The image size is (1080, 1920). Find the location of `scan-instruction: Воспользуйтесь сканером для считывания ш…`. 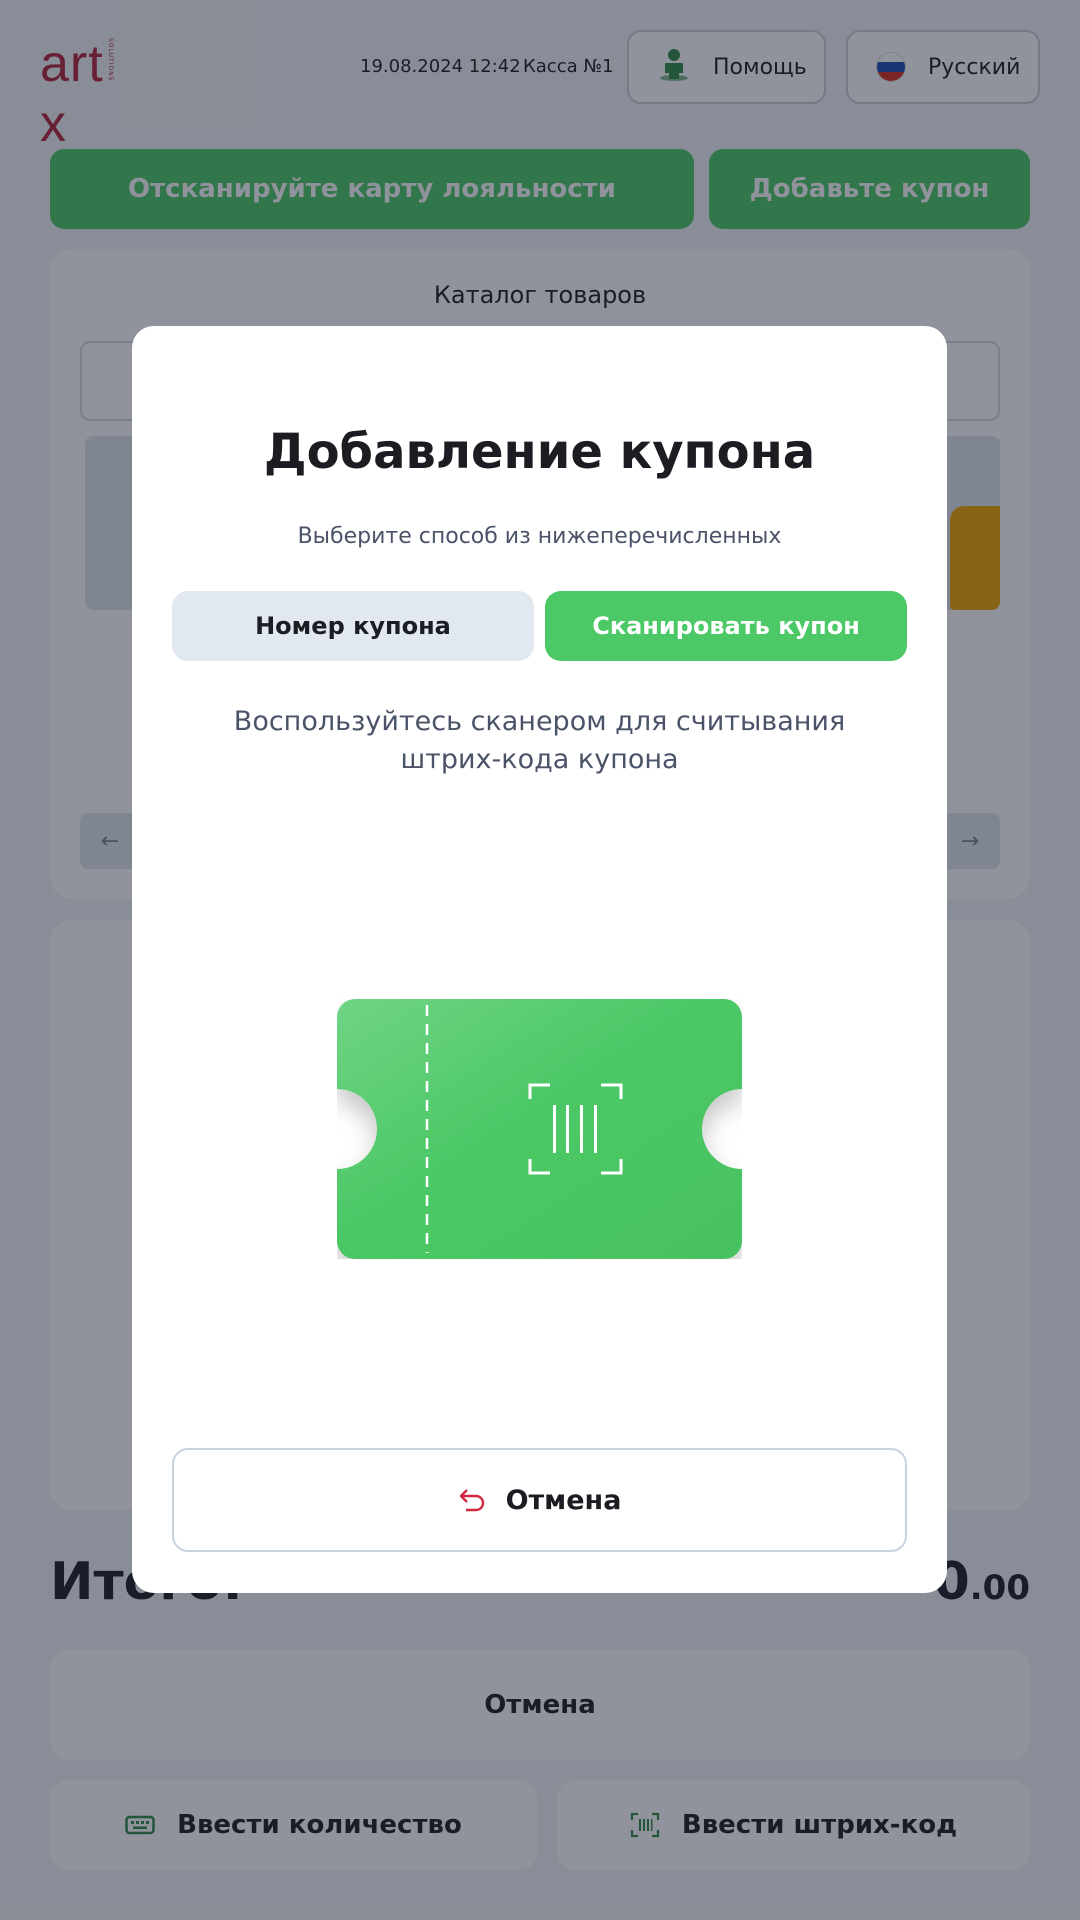

scan-instruction: Воспользуйтесь сканером для считывания ш… is located at coordinates (539, 741).